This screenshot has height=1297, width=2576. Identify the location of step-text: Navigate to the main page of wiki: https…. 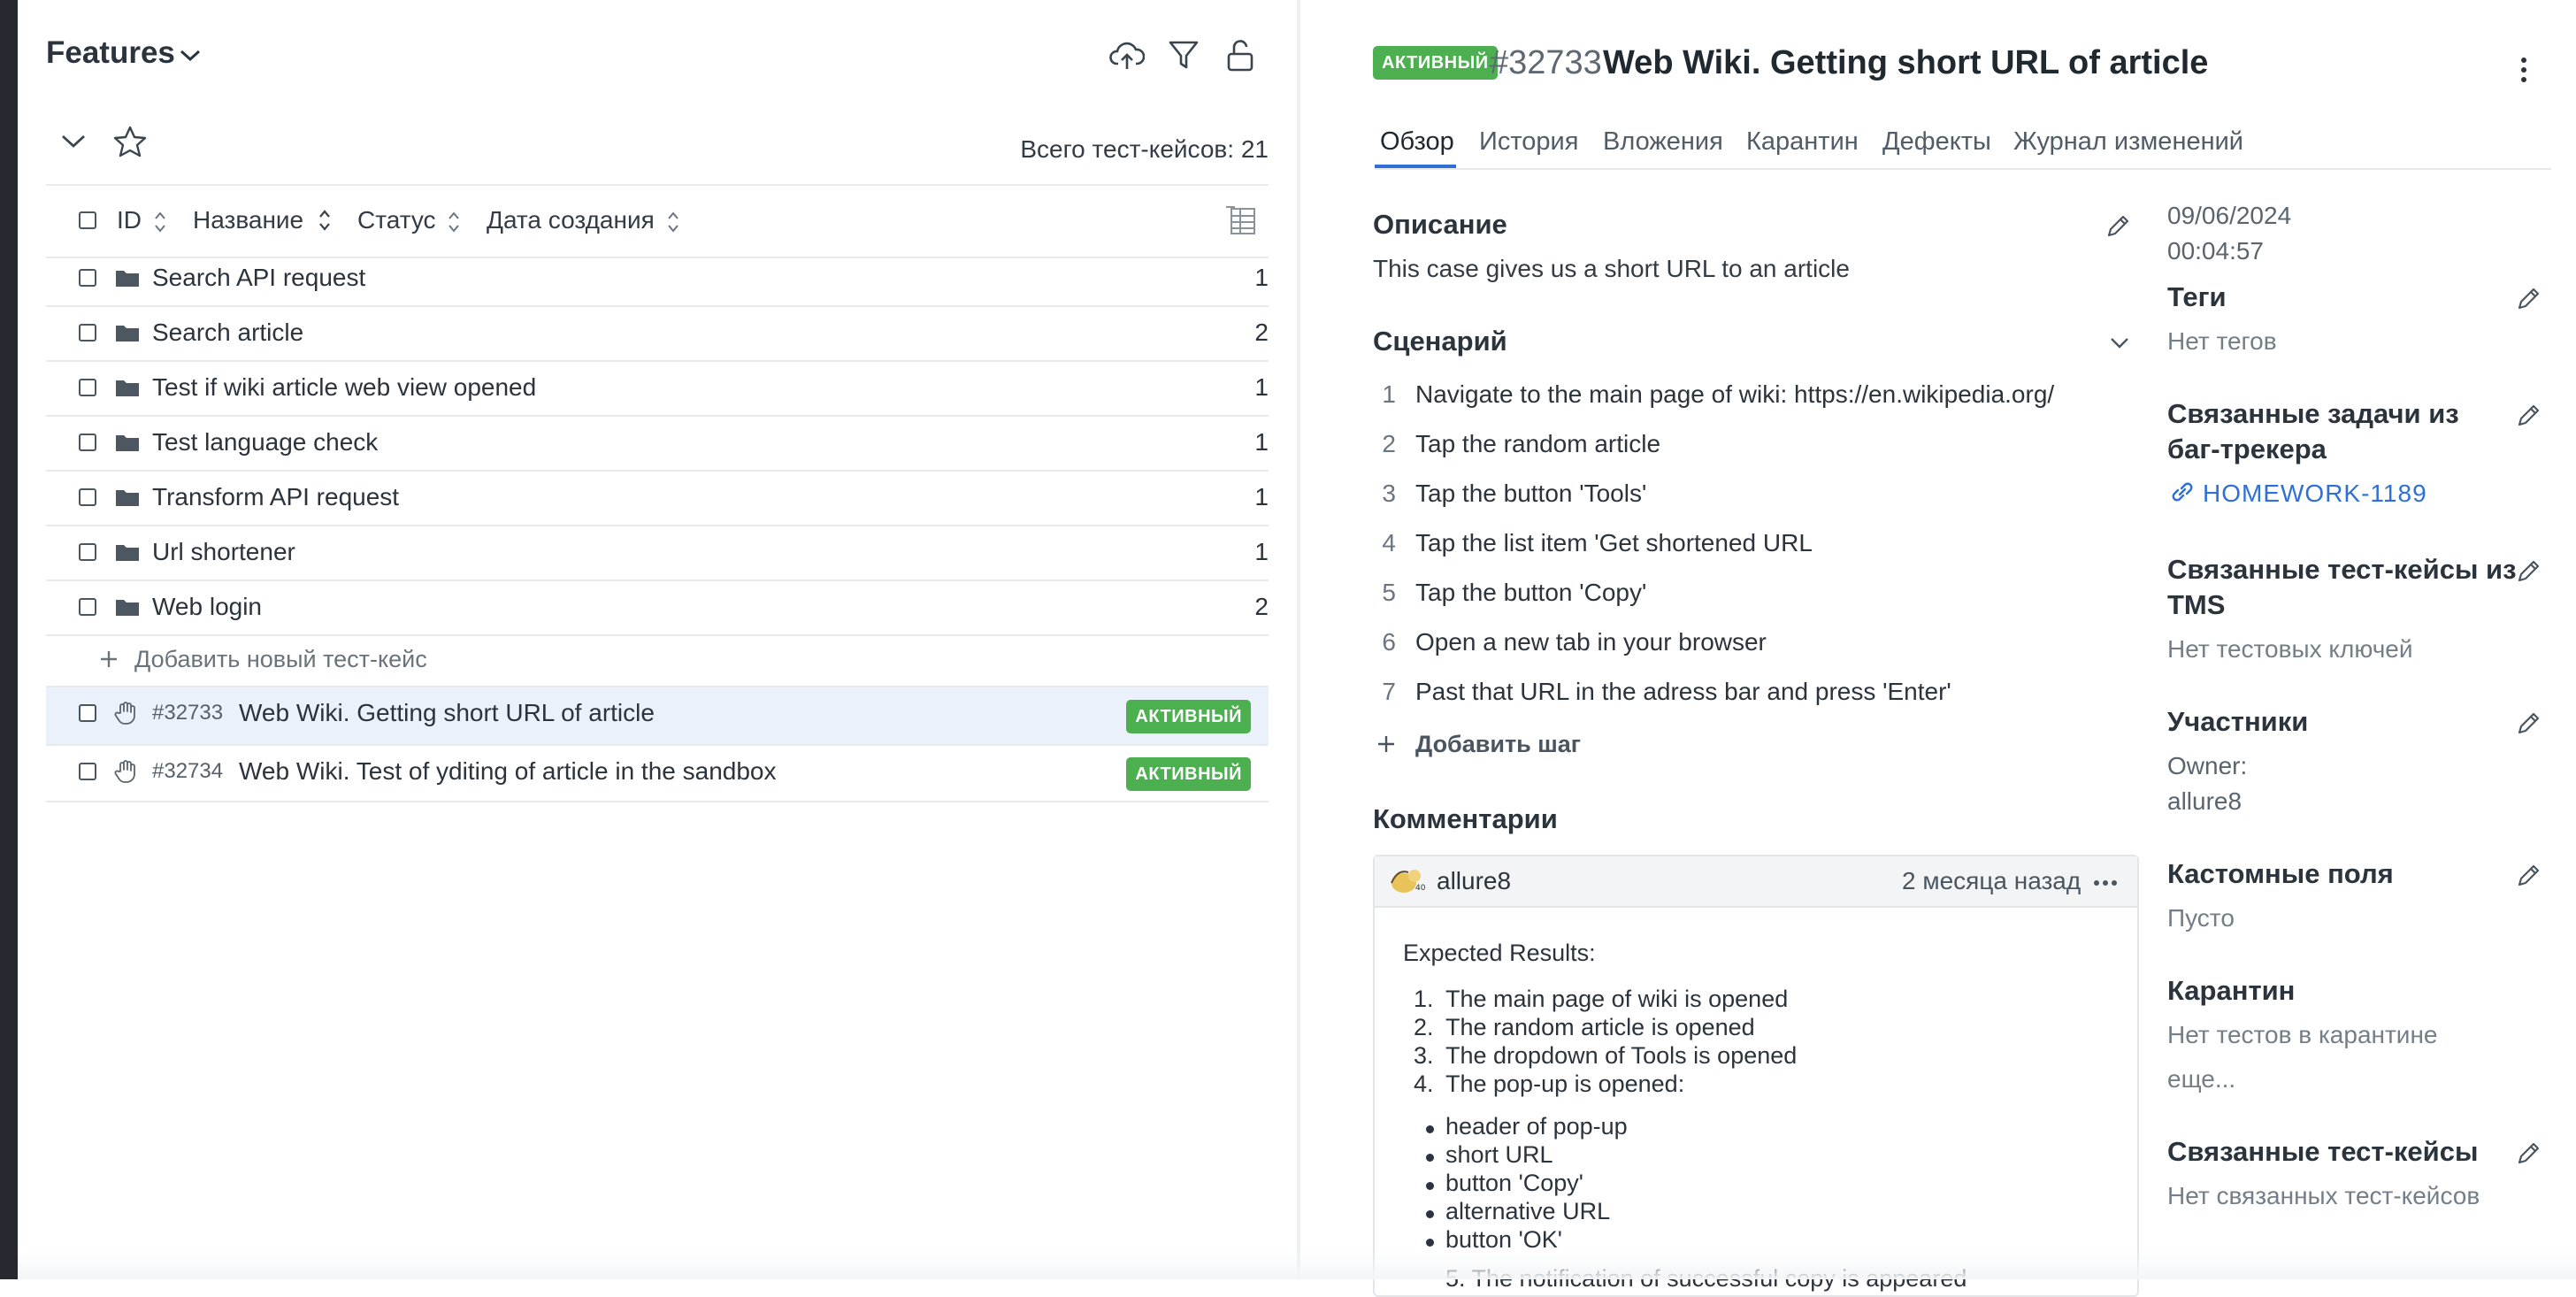
(1734, 394).